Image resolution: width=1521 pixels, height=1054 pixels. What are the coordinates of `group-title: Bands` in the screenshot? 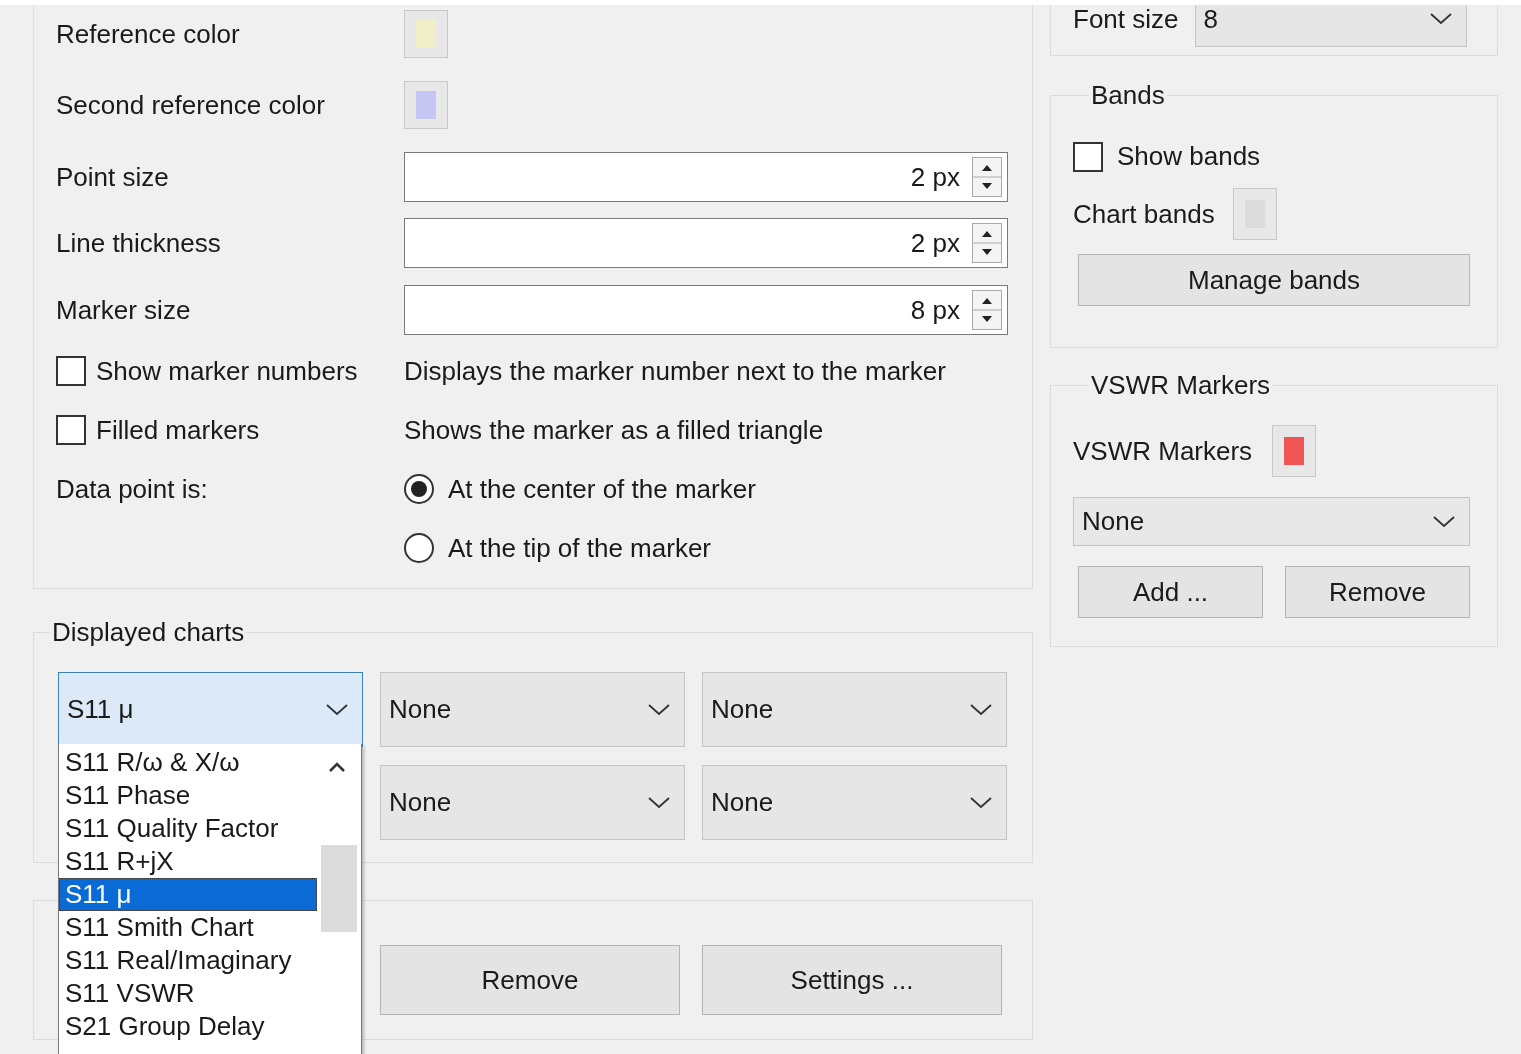 It's located at (1128, 95).